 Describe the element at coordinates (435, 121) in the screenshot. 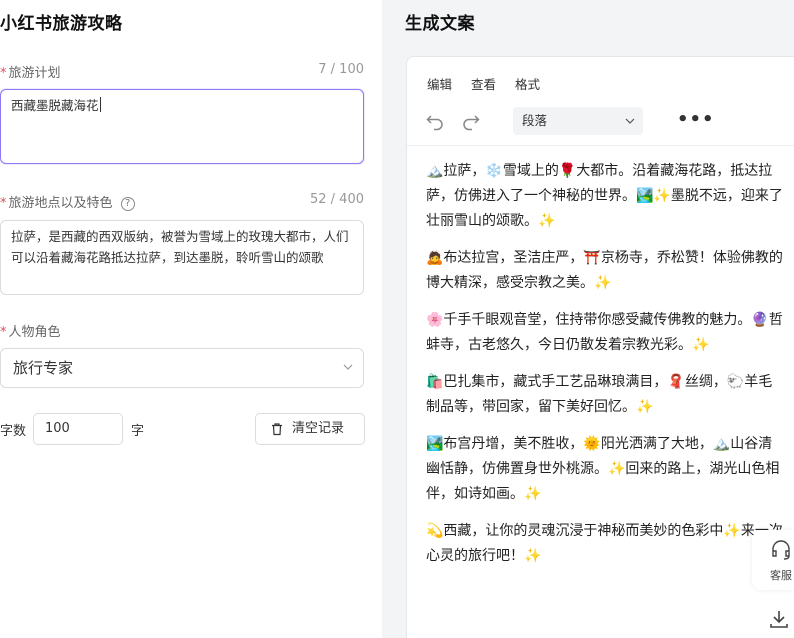

I see `undo-icon` at that location.